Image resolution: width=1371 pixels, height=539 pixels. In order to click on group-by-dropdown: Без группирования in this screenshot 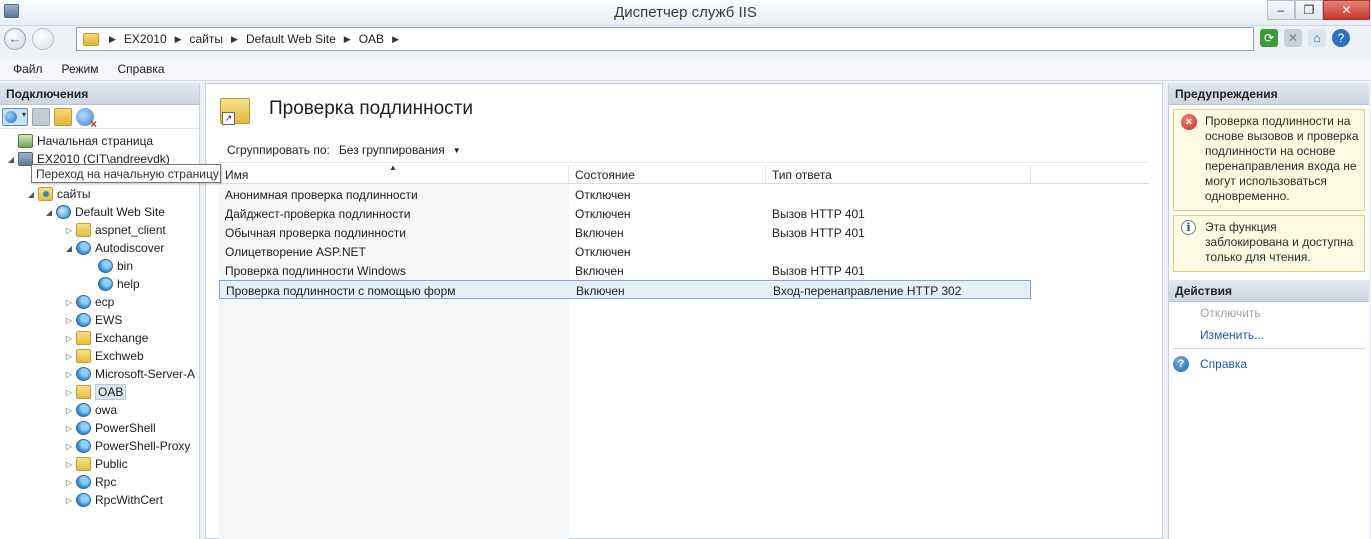, I will do `click(392, 150)`.